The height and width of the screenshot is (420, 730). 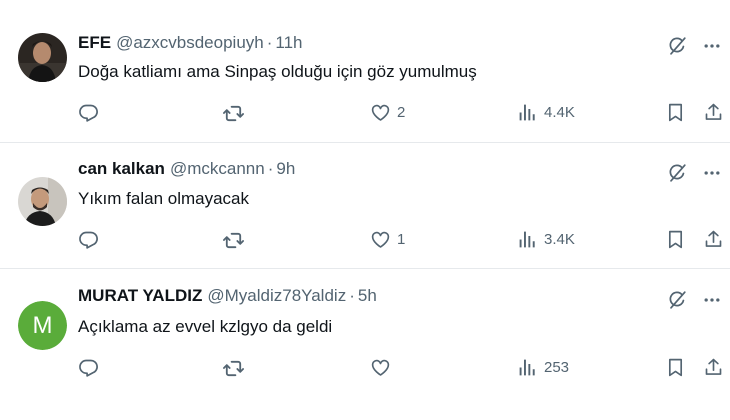 What do you see at coordinates (365, 114) in the screenshot?
I see `tweet-actions: 2 4.4K` at bounding box center [365, 114].